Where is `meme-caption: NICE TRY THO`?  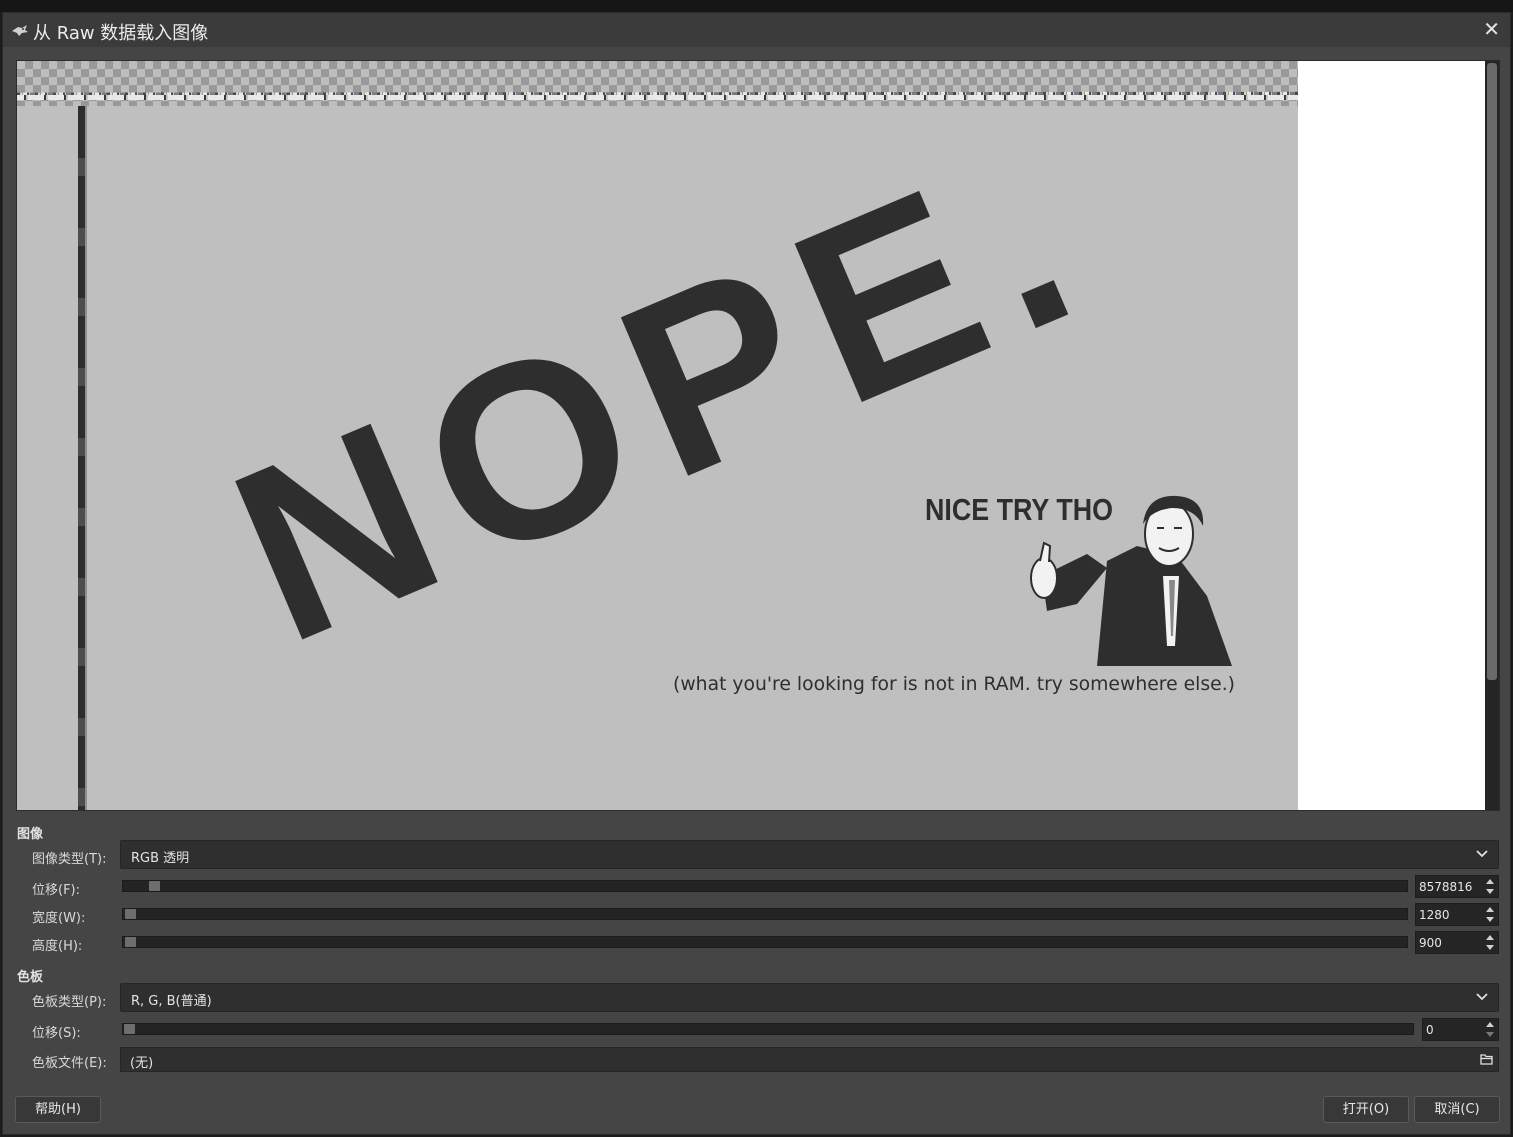 meme-caption: NICE TRY THO is located at coordinates (1019, 509).